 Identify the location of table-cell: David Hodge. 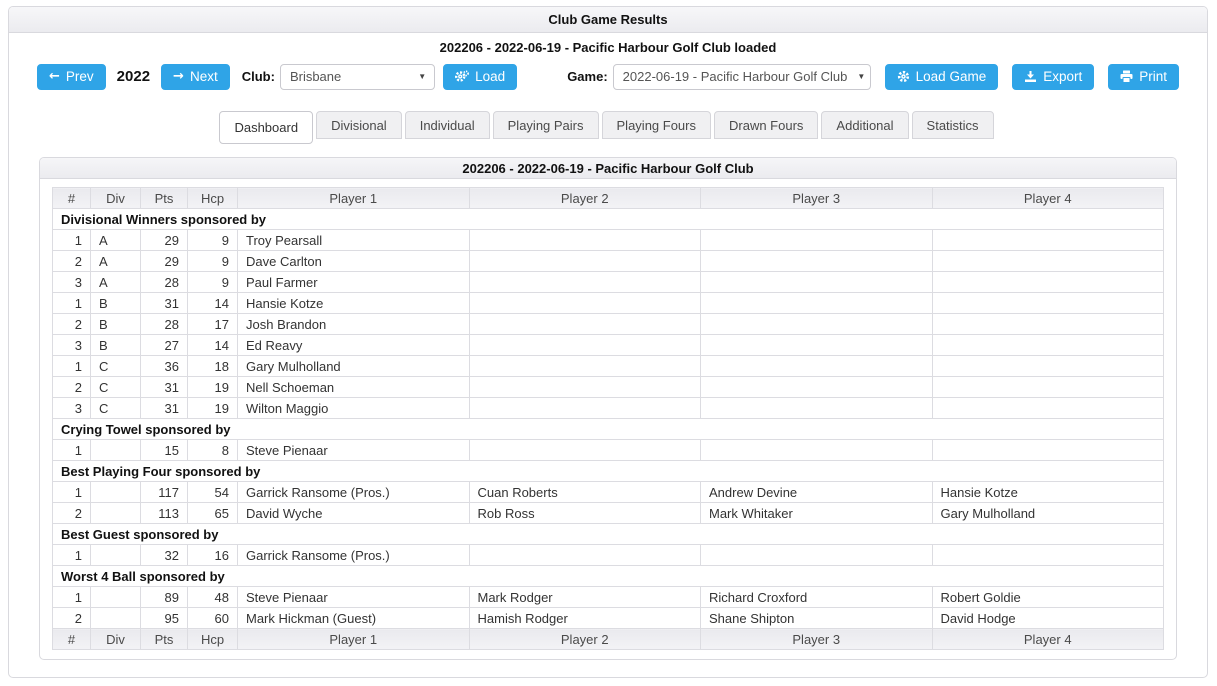
(1047, 618).